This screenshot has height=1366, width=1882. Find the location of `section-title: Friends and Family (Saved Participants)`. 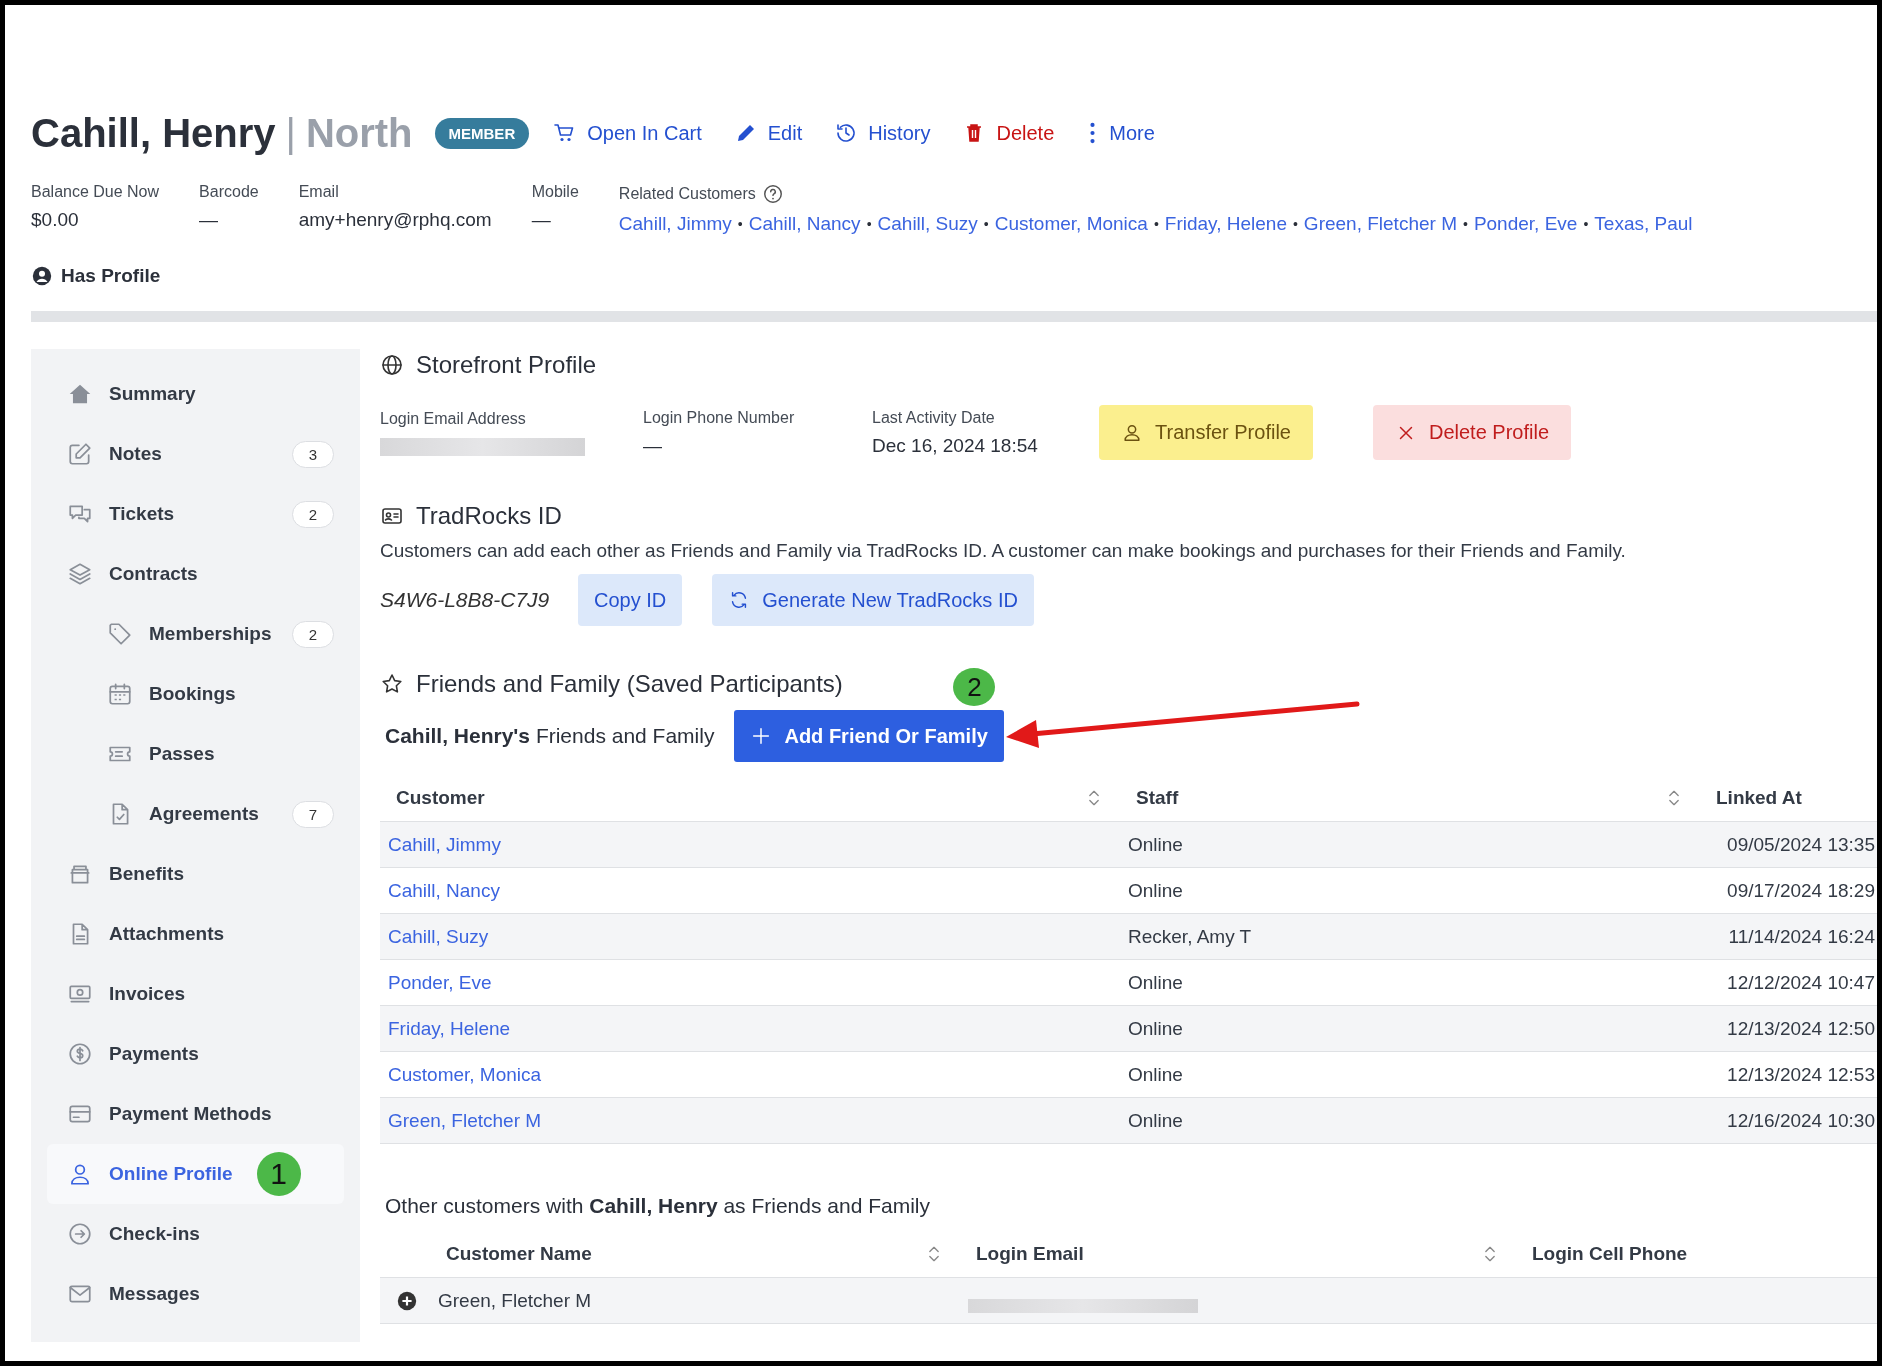

section-title: Friends and Family (Saved Participants) is located at coordinates (629, 684).